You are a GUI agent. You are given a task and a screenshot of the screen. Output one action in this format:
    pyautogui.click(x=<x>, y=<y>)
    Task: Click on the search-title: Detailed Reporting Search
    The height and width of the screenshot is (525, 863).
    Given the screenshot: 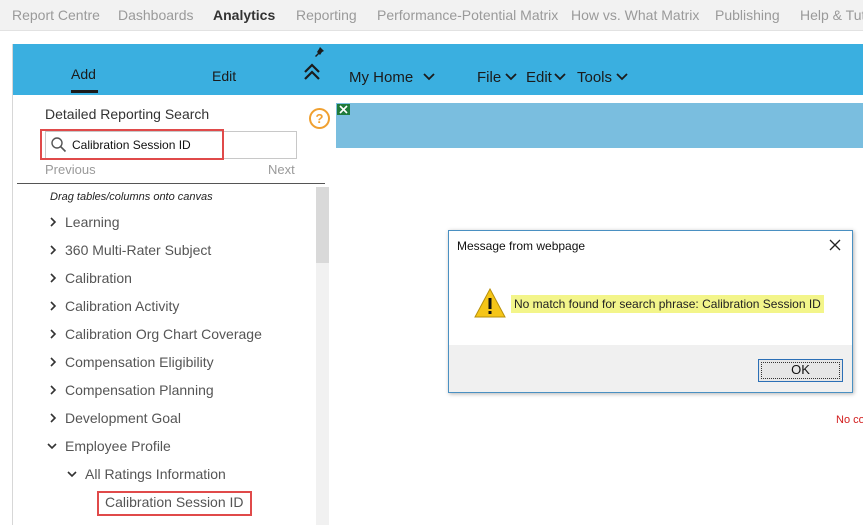 What is the action you would take?
    pyautogui.click(x=127, y=114)
    